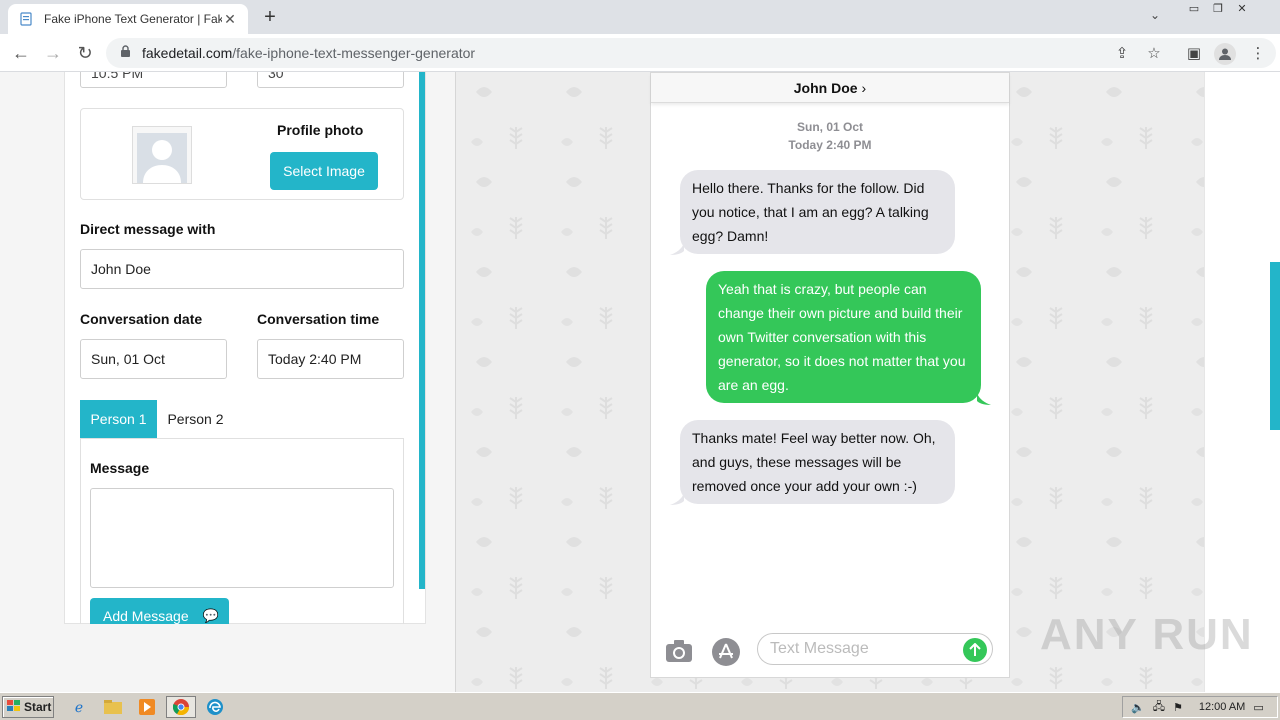 The width and height of the screenshot is (1280, 720). Describe the element at coordinates (324, 171) in the screenshot. I see `select-image-button: Select Image` at that location.